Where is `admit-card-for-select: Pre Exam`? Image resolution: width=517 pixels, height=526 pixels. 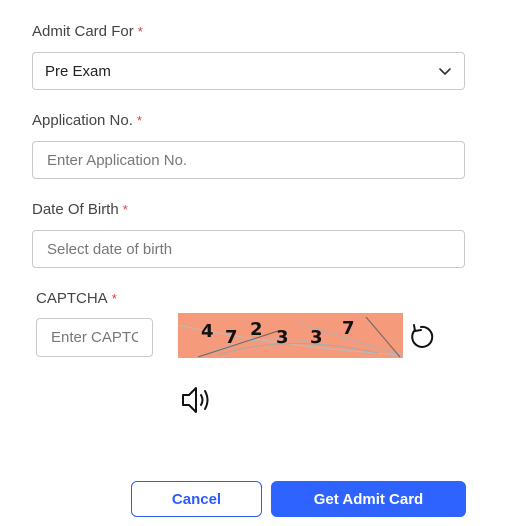 admit-card-for-select: Pre Exam is located at coordinates (248, 71).